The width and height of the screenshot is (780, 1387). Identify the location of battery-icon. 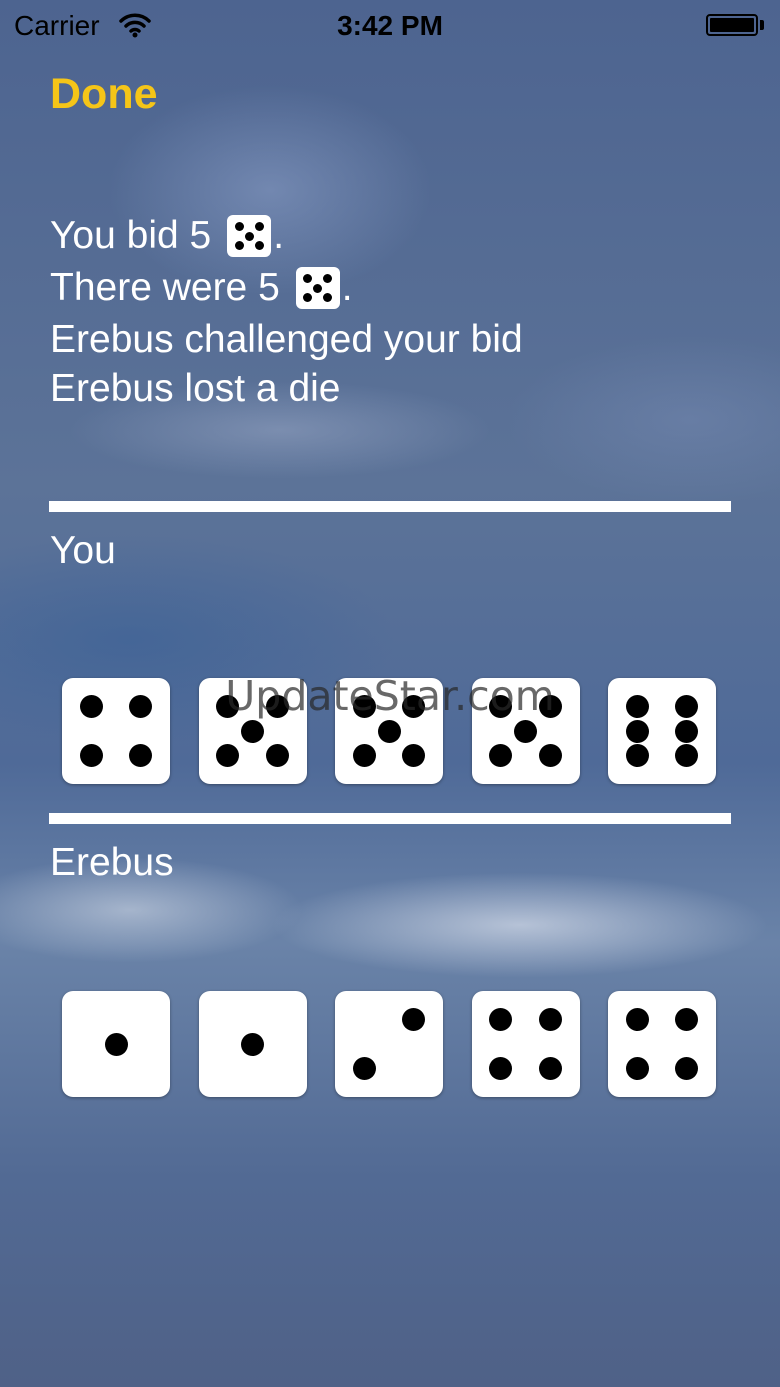
(732, 25).